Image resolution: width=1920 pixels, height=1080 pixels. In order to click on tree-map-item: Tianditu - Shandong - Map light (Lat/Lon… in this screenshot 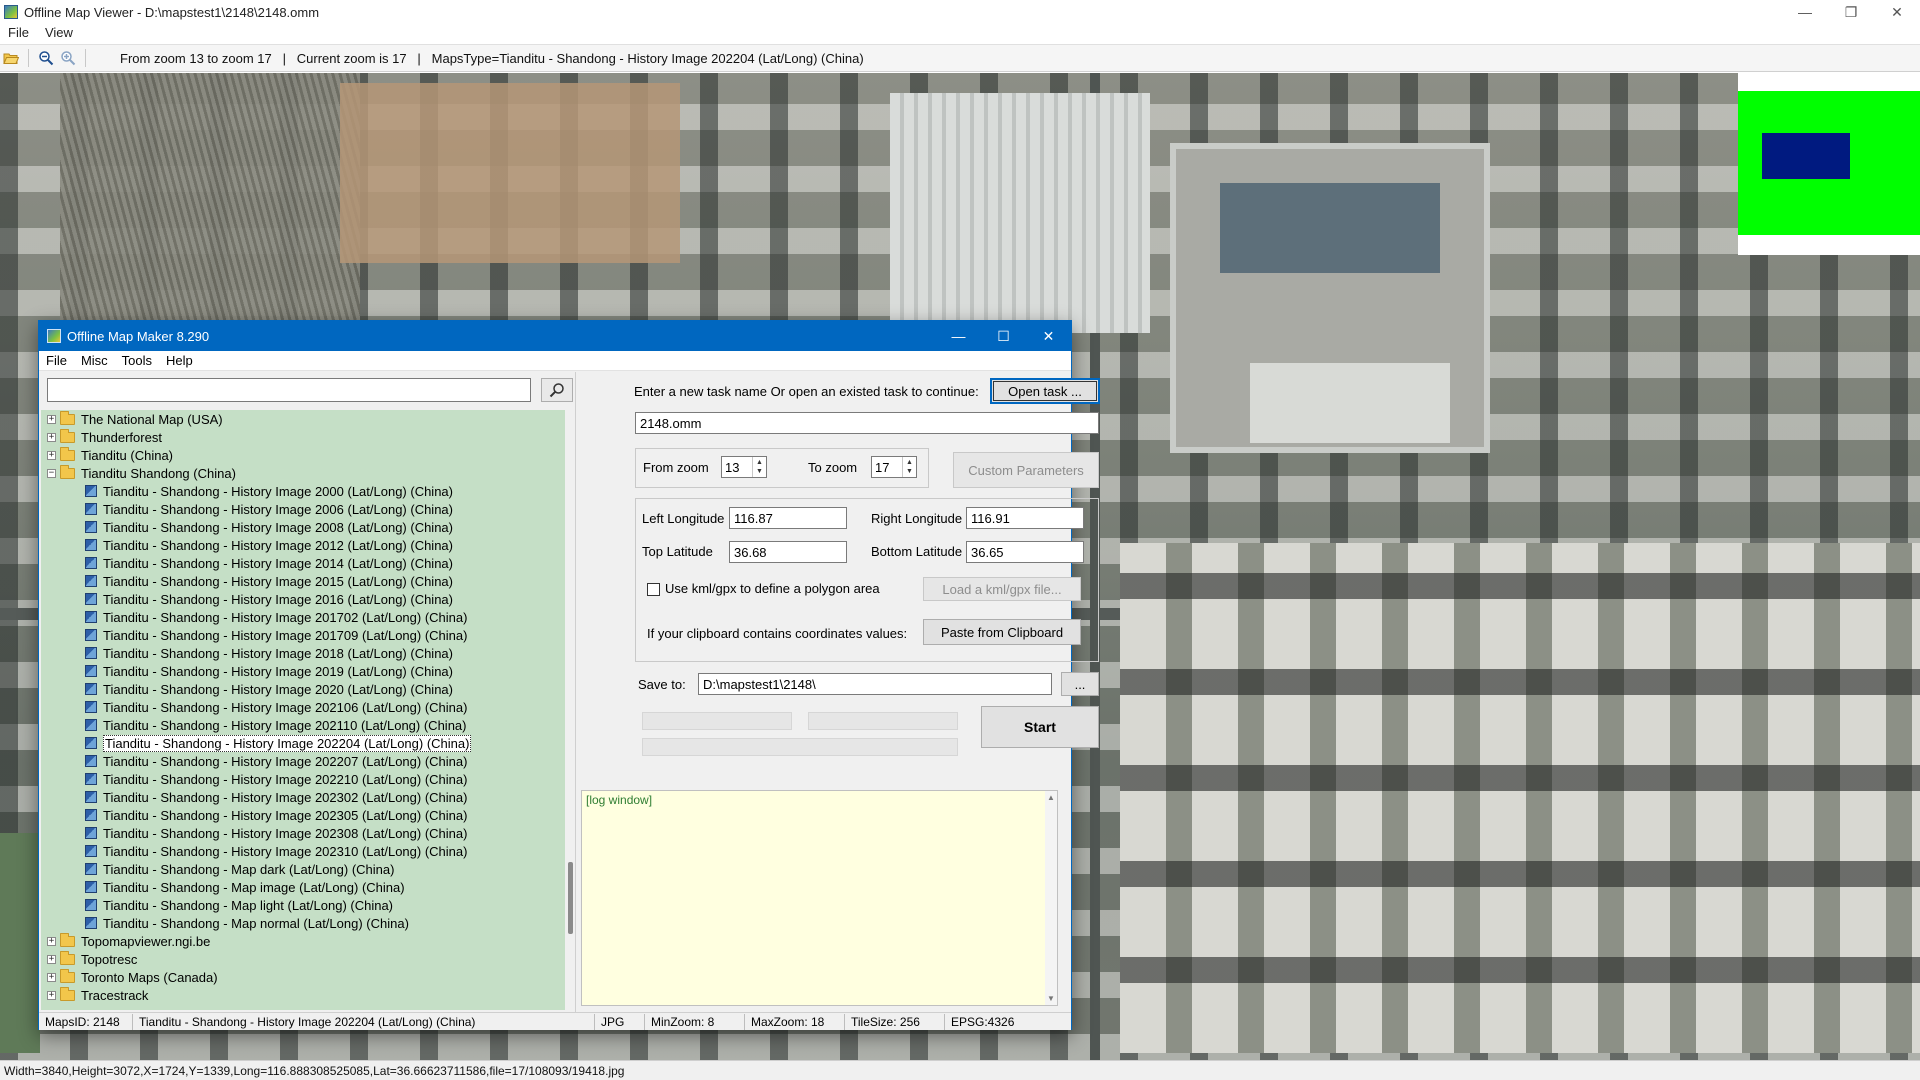, I will do `click(303, 905)`.